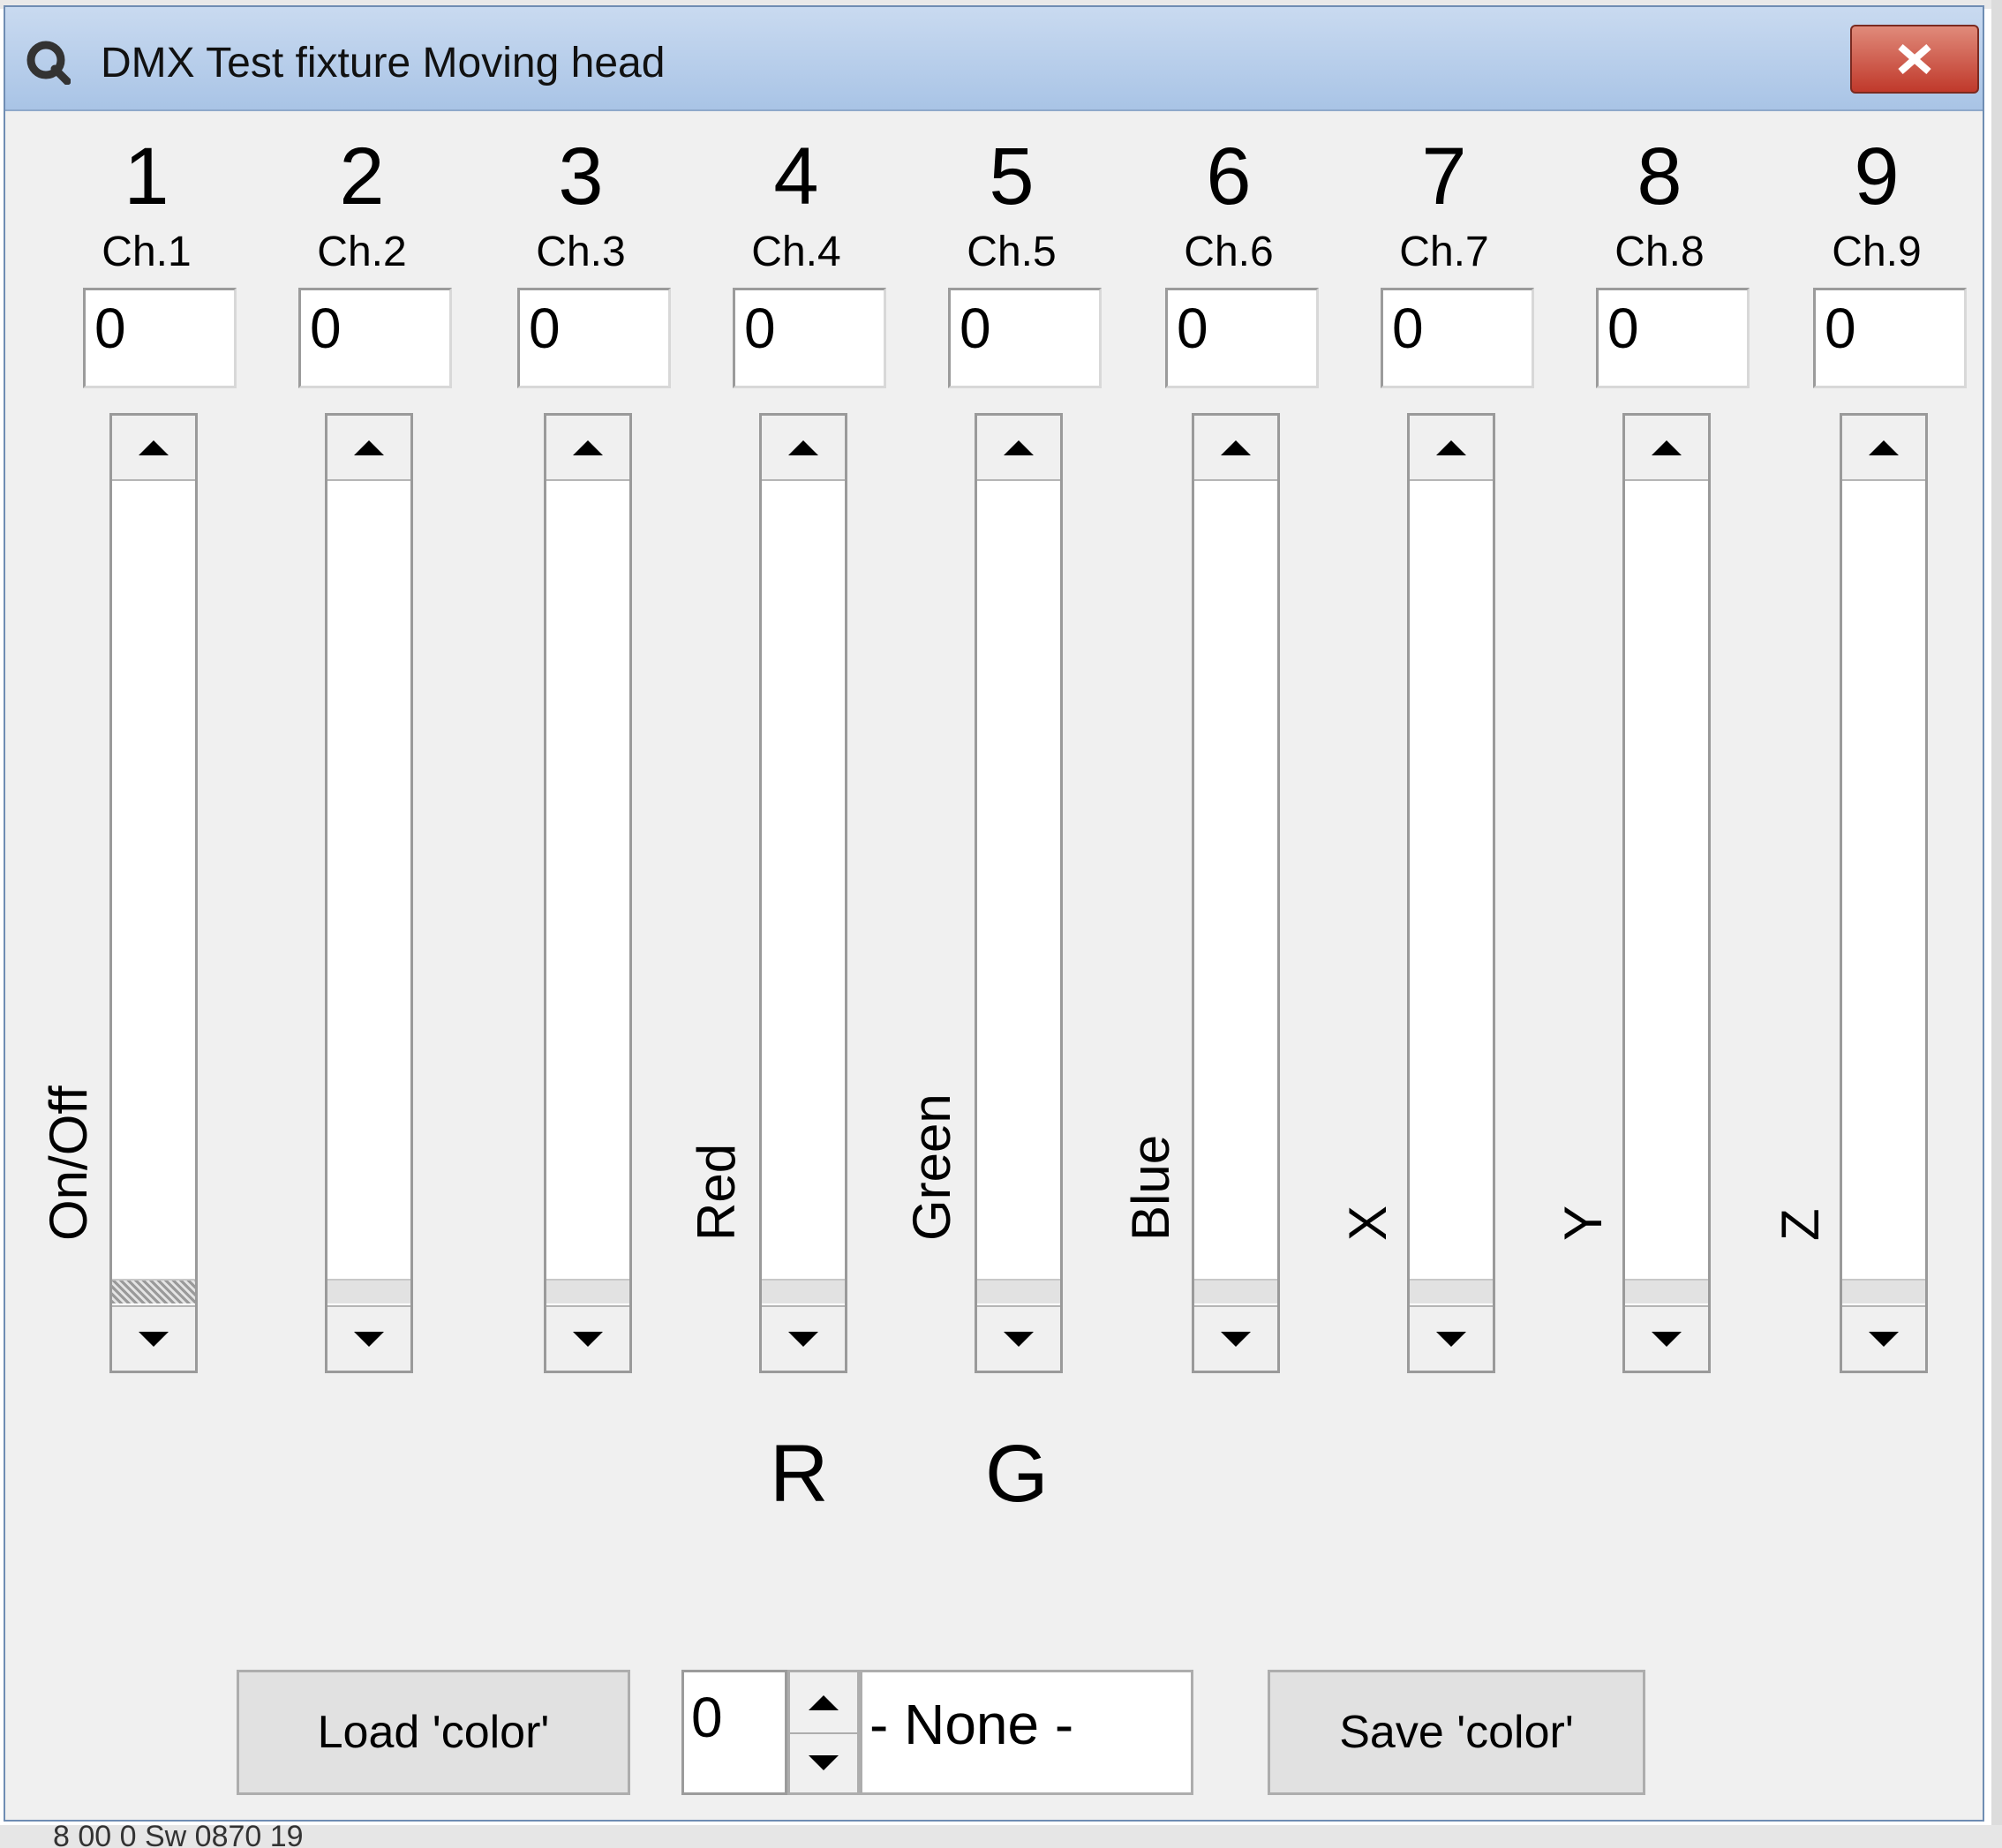 Image resolution: width=2002 pixels, height=1848 pixels. I want to click on channel-name-on-off: On/Off, so click(68, 1163).